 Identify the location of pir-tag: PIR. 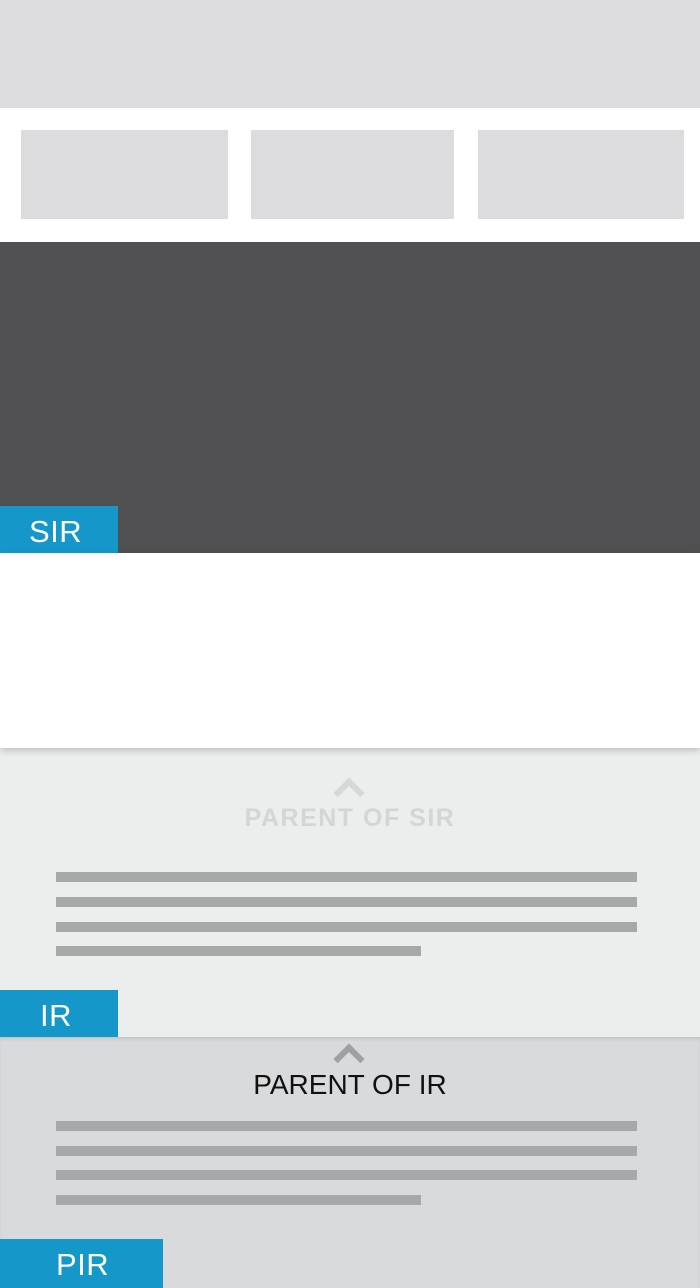
(81, 1263).